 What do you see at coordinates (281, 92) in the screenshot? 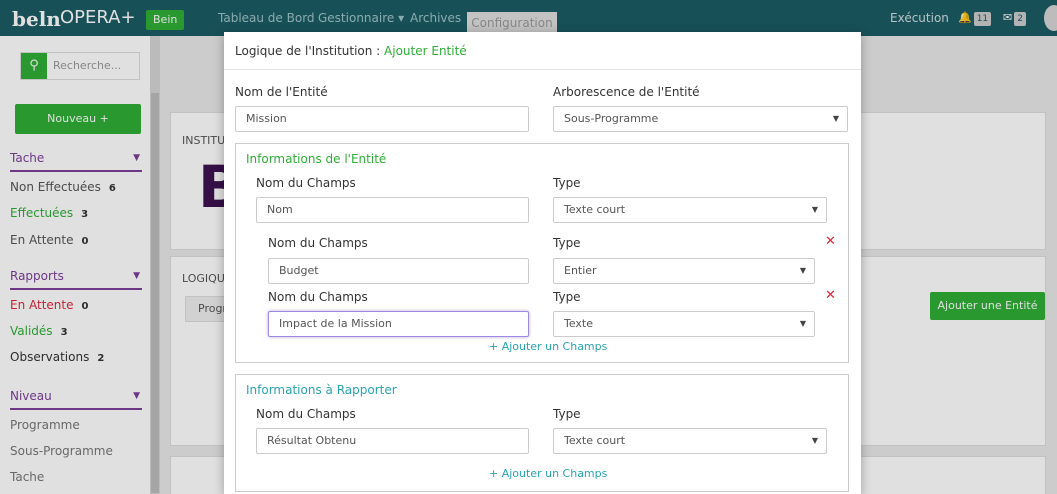
I see `entity-name-label: Nom de l'Entité` at bounding box center [281, 92].